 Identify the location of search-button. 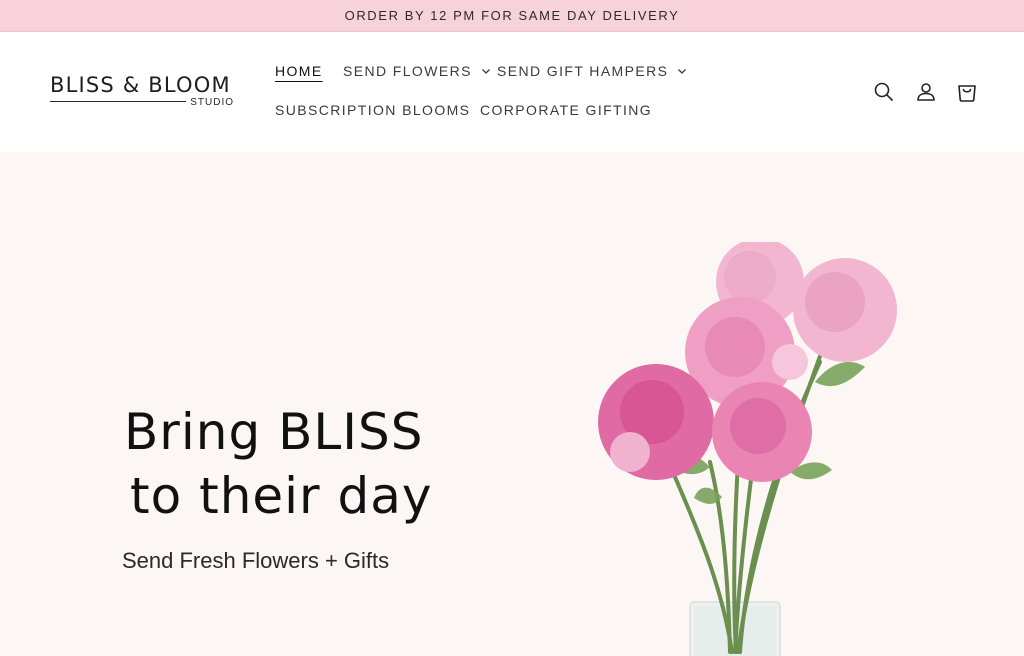
(884, 92).